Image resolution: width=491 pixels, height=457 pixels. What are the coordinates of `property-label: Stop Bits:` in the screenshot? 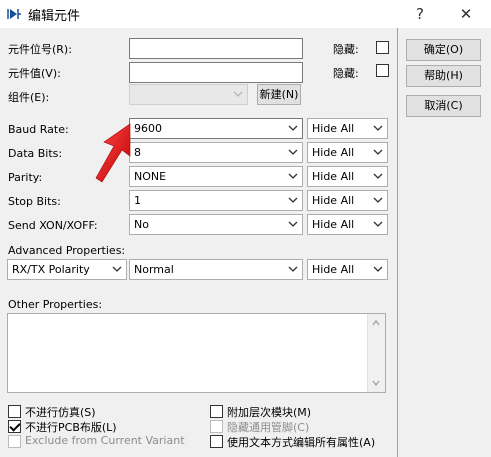 It's located at (34, 201).